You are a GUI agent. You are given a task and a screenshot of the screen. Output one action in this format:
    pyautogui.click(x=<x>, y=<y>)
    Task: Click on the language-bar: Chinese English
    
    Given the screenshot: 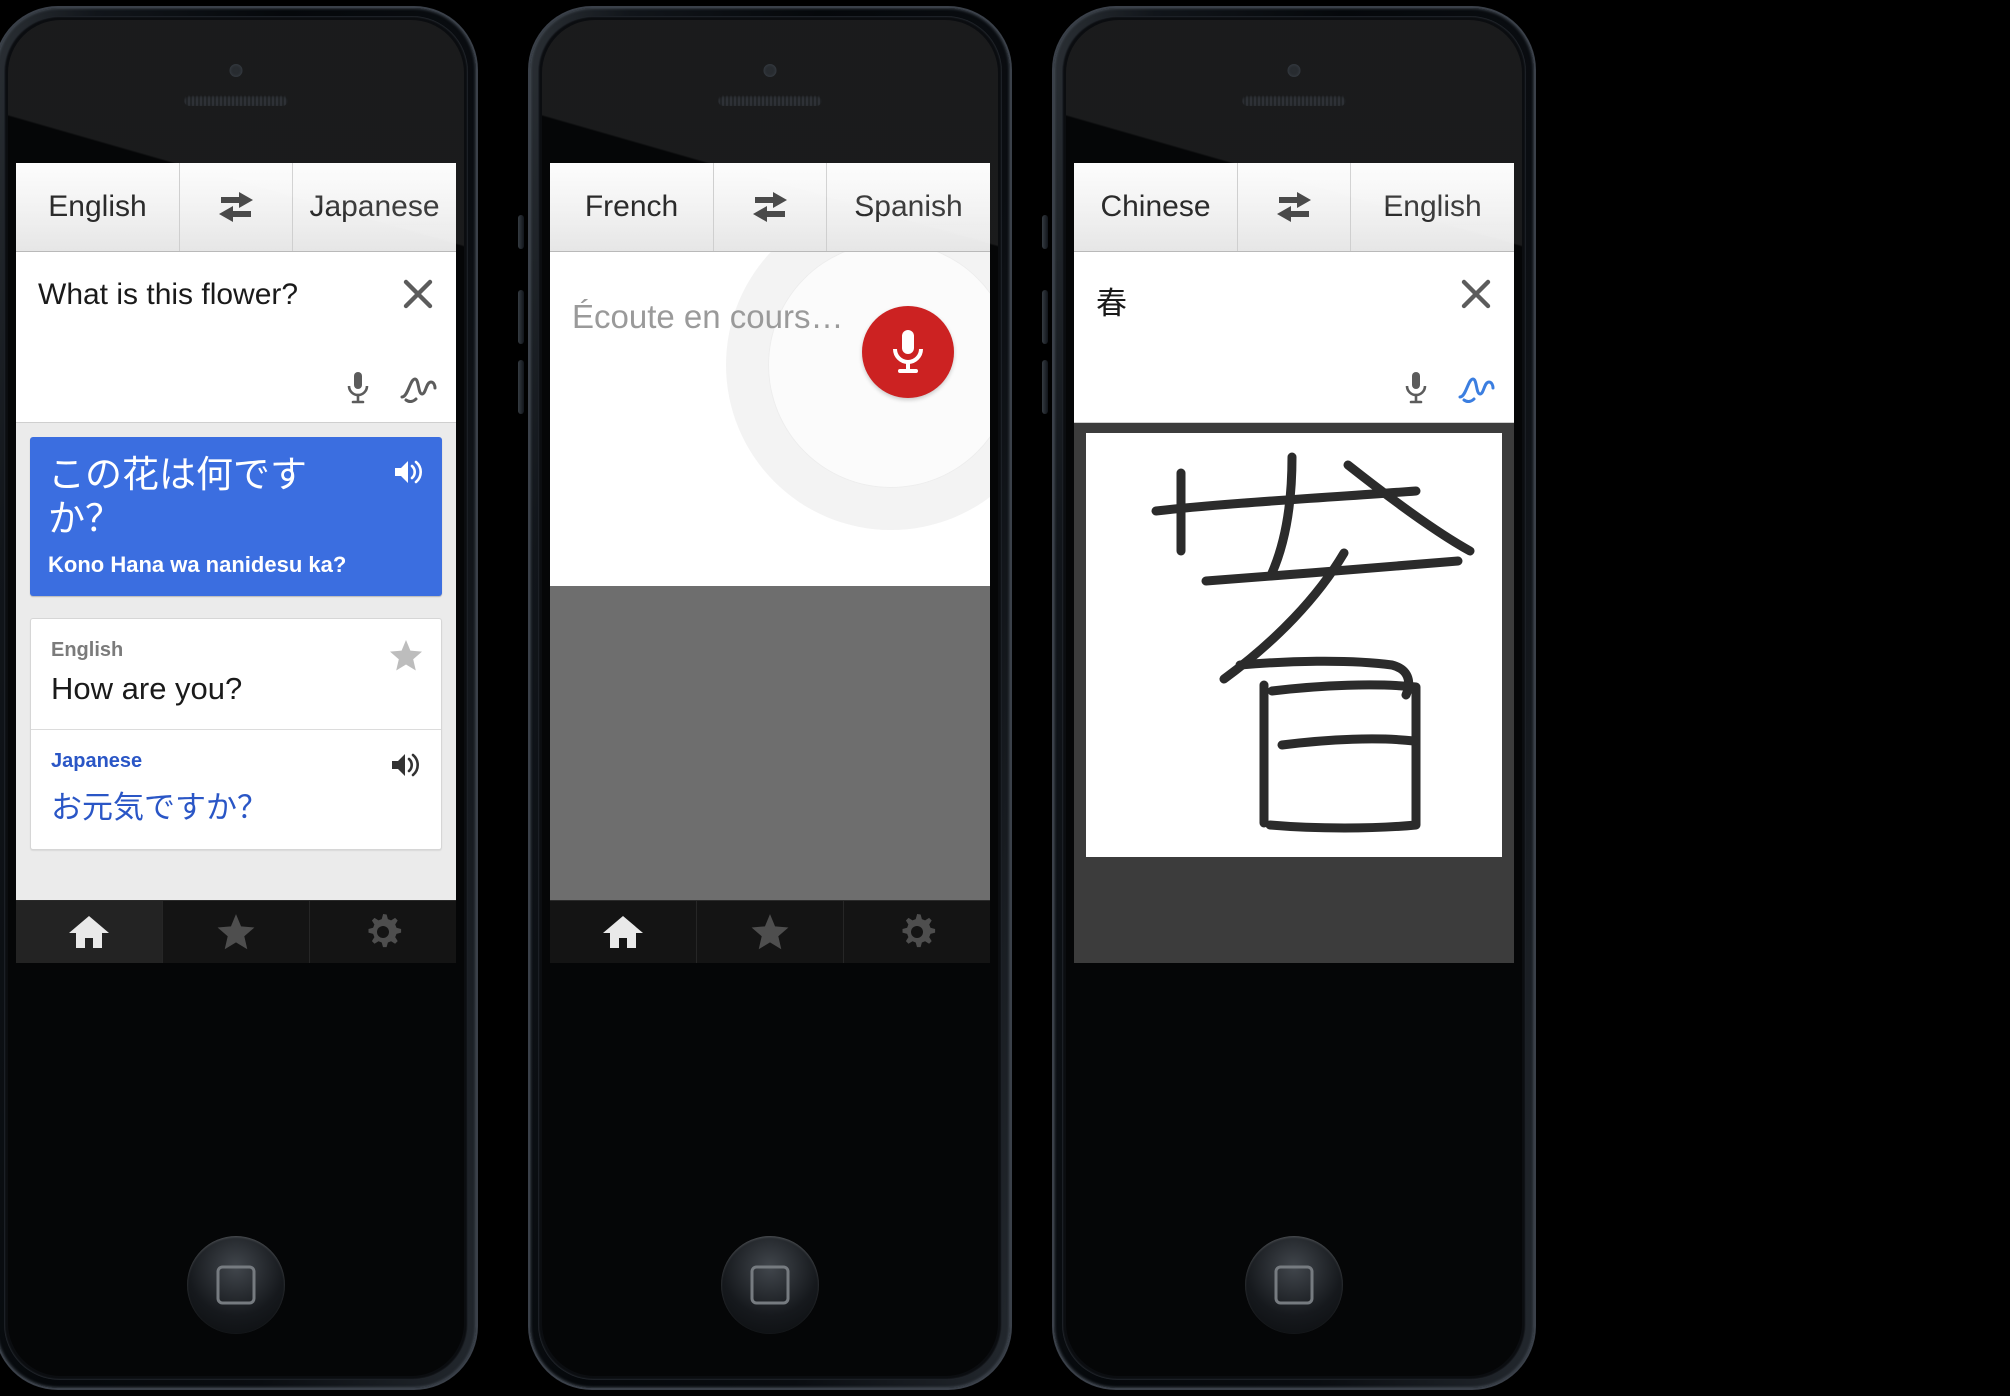 What is the action you would take?
    pyautogui.click(x=1294, y=207)
    